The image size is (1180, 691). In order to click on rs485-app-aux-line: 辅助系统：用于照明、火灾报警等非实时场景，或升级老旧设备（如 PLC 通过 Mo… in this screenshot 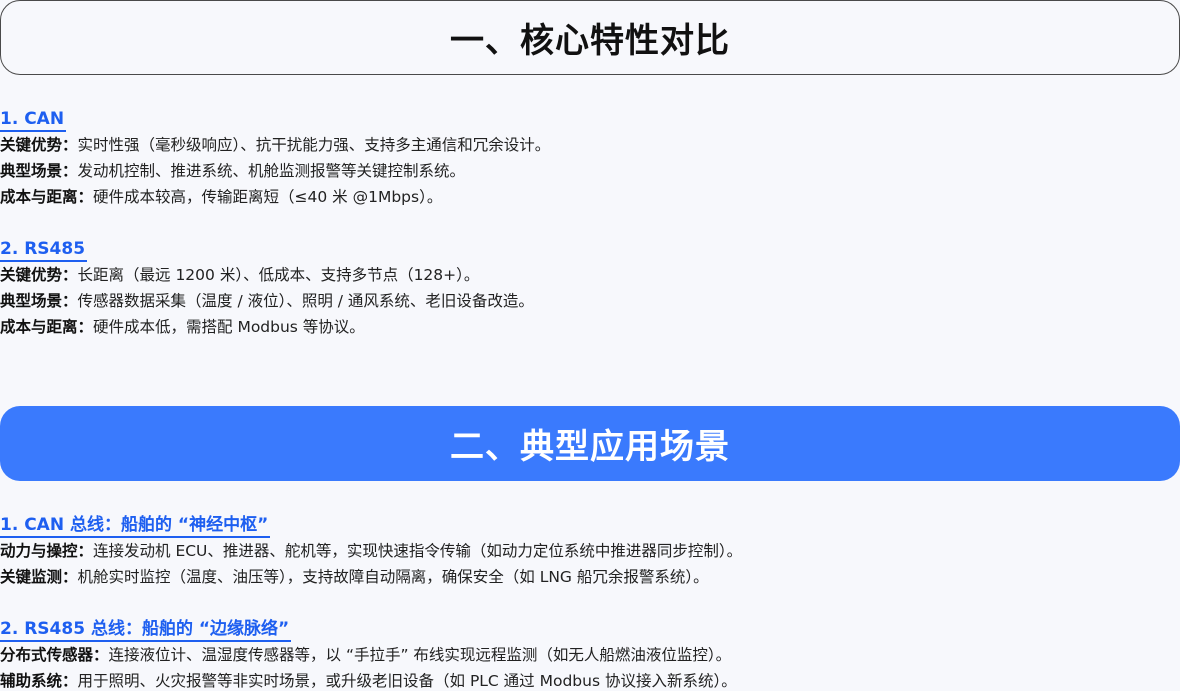, I will do `click(368, 681)`.